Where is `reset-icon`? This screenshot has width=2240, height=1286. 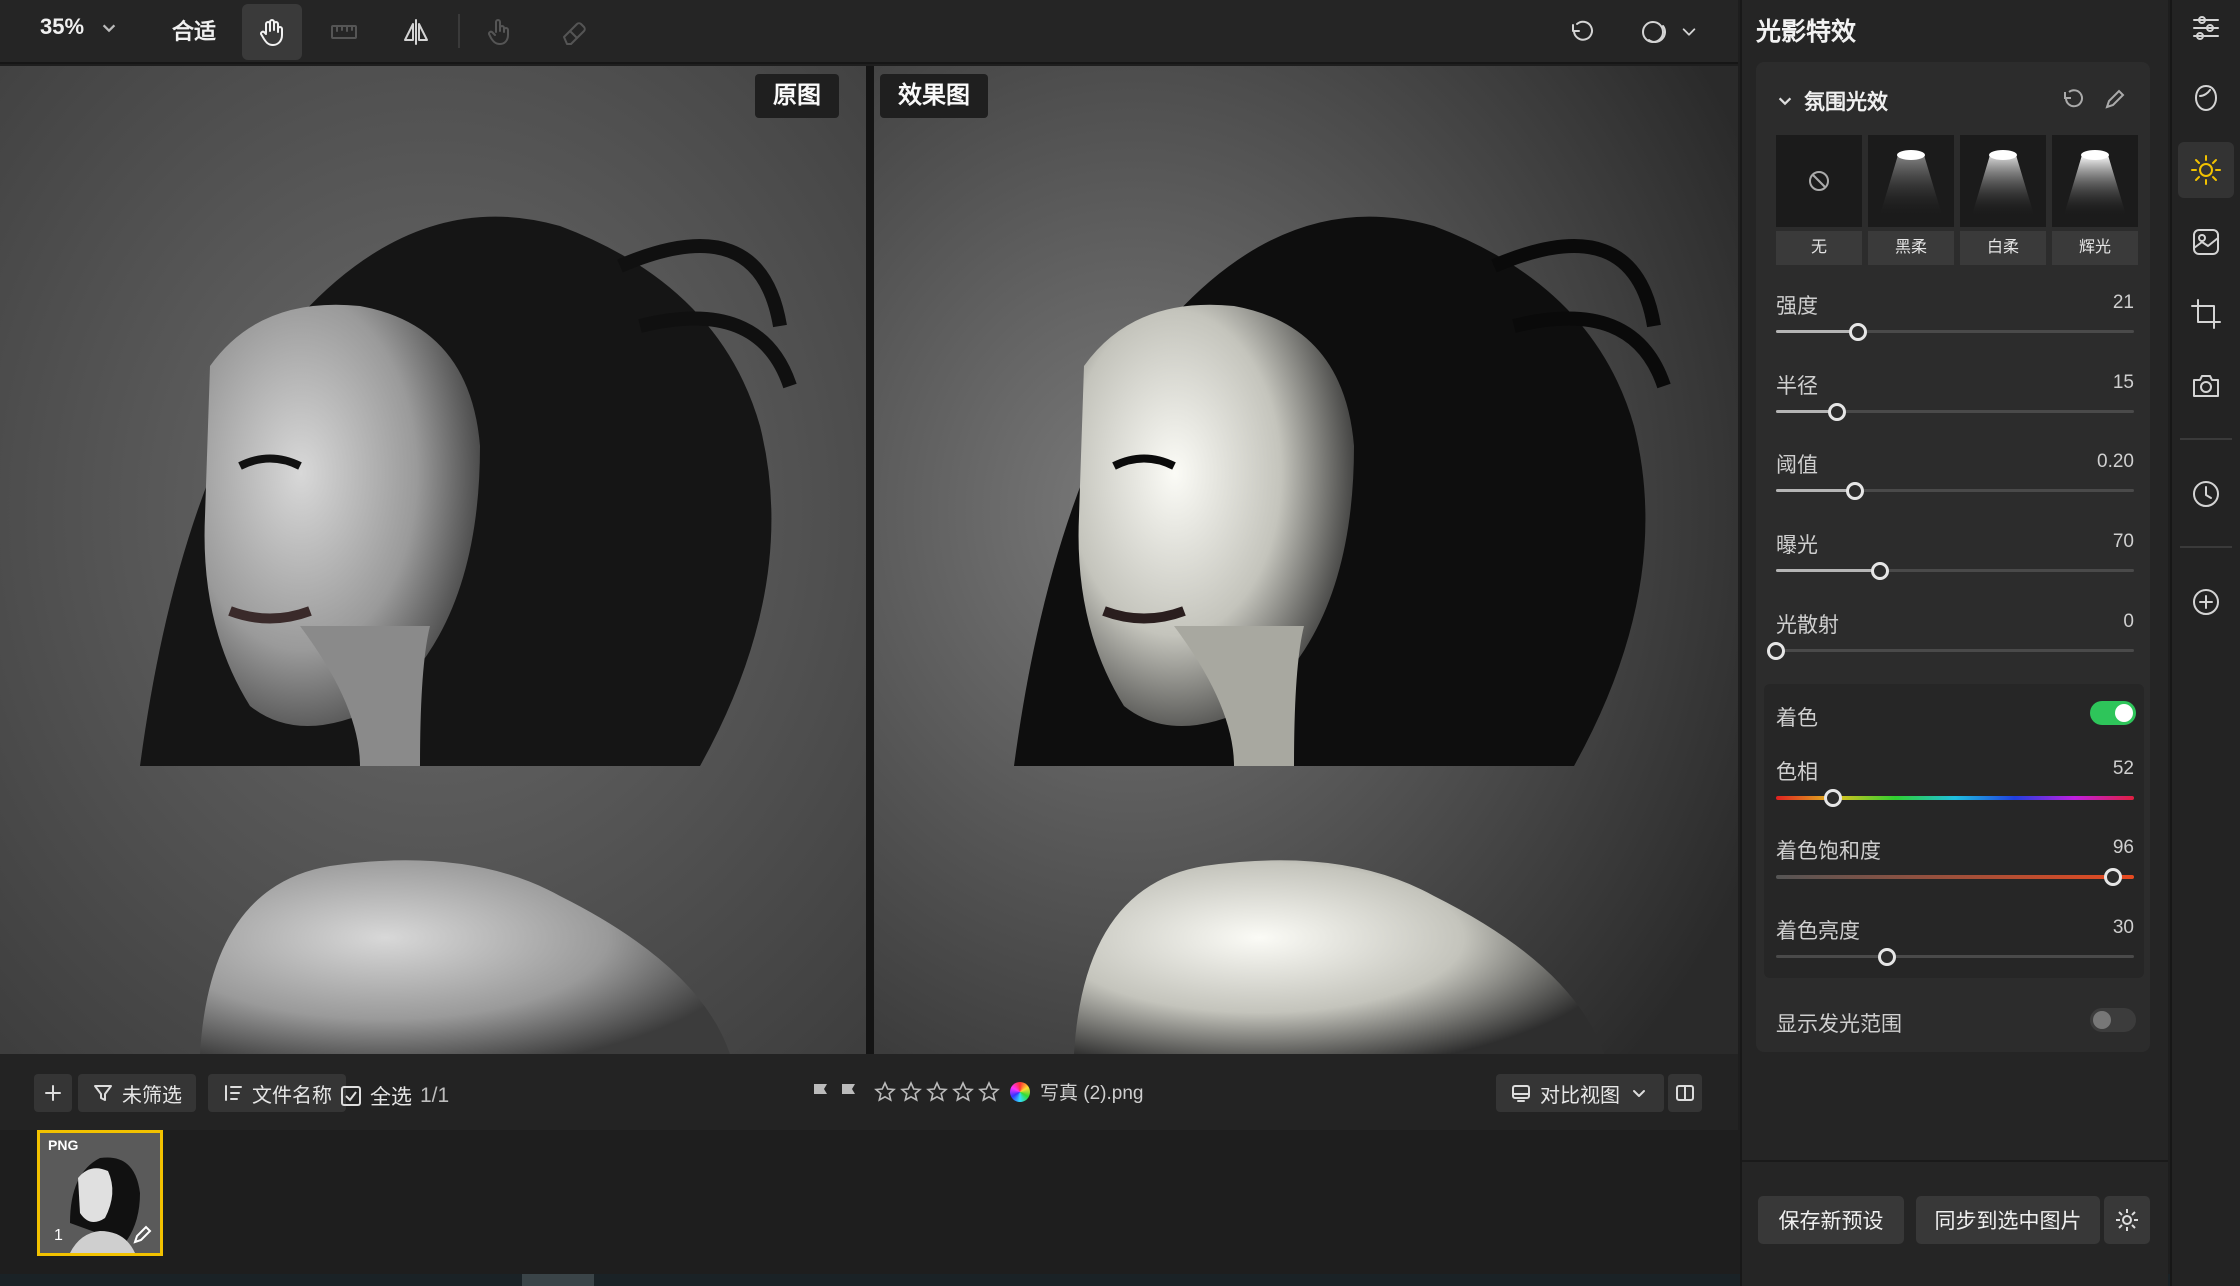
reset-icon is located at coordinates (1582, 30).